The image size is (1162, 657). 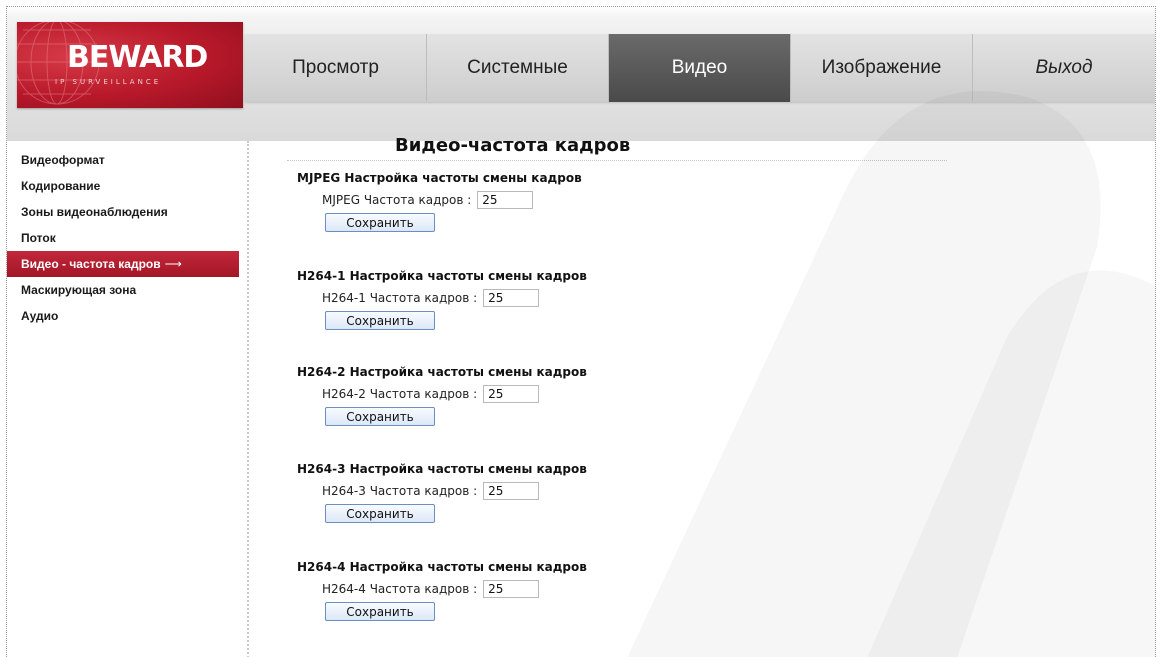 What do you see at coordinates (442, 567) in the screenshot?
I see `section-title: H264-4 Настройка частоты смены кадров` at bounding box center [442, 567].